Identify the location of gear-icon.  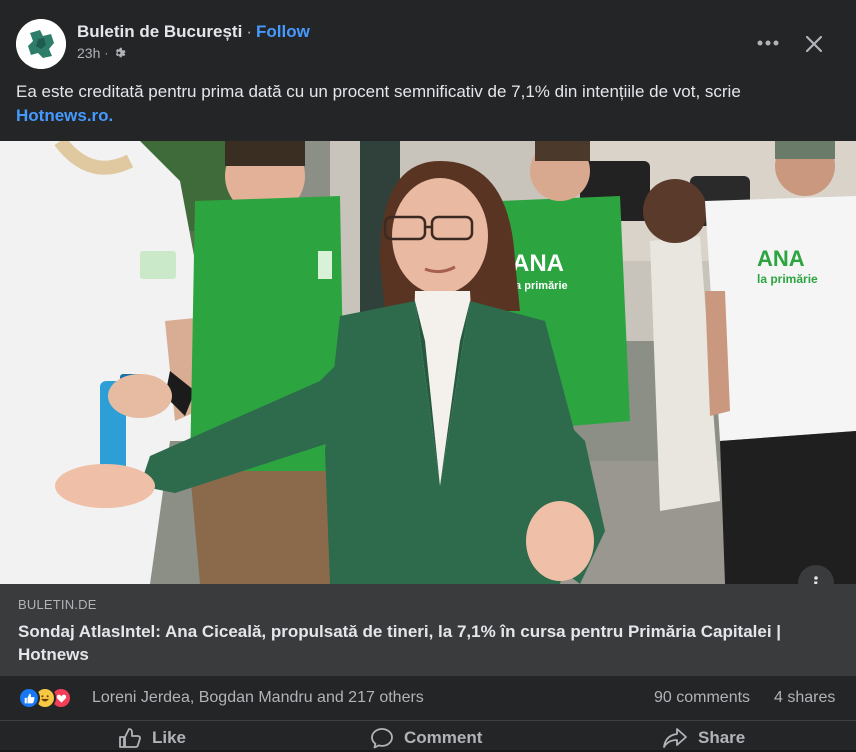
(119, 53).